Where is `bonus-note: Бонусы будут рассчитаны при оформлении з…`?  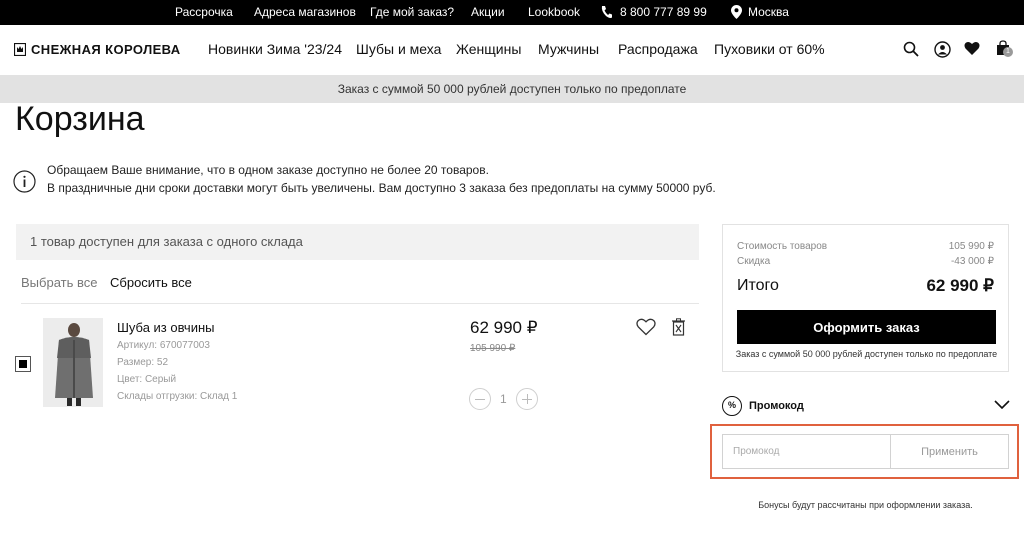
bonus-note: Бонусы будут рассчитаны при оформлении з… is located at coordinates (865, 505).